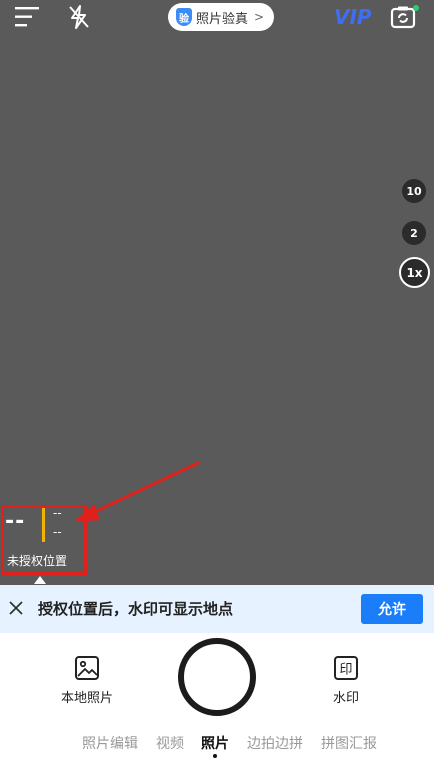 Image resolution: width=434 pixels, height=774 pixels. Describe the element at coordinates (184, 17) in the screenshot. I see `shield-icon: 验` at that location.